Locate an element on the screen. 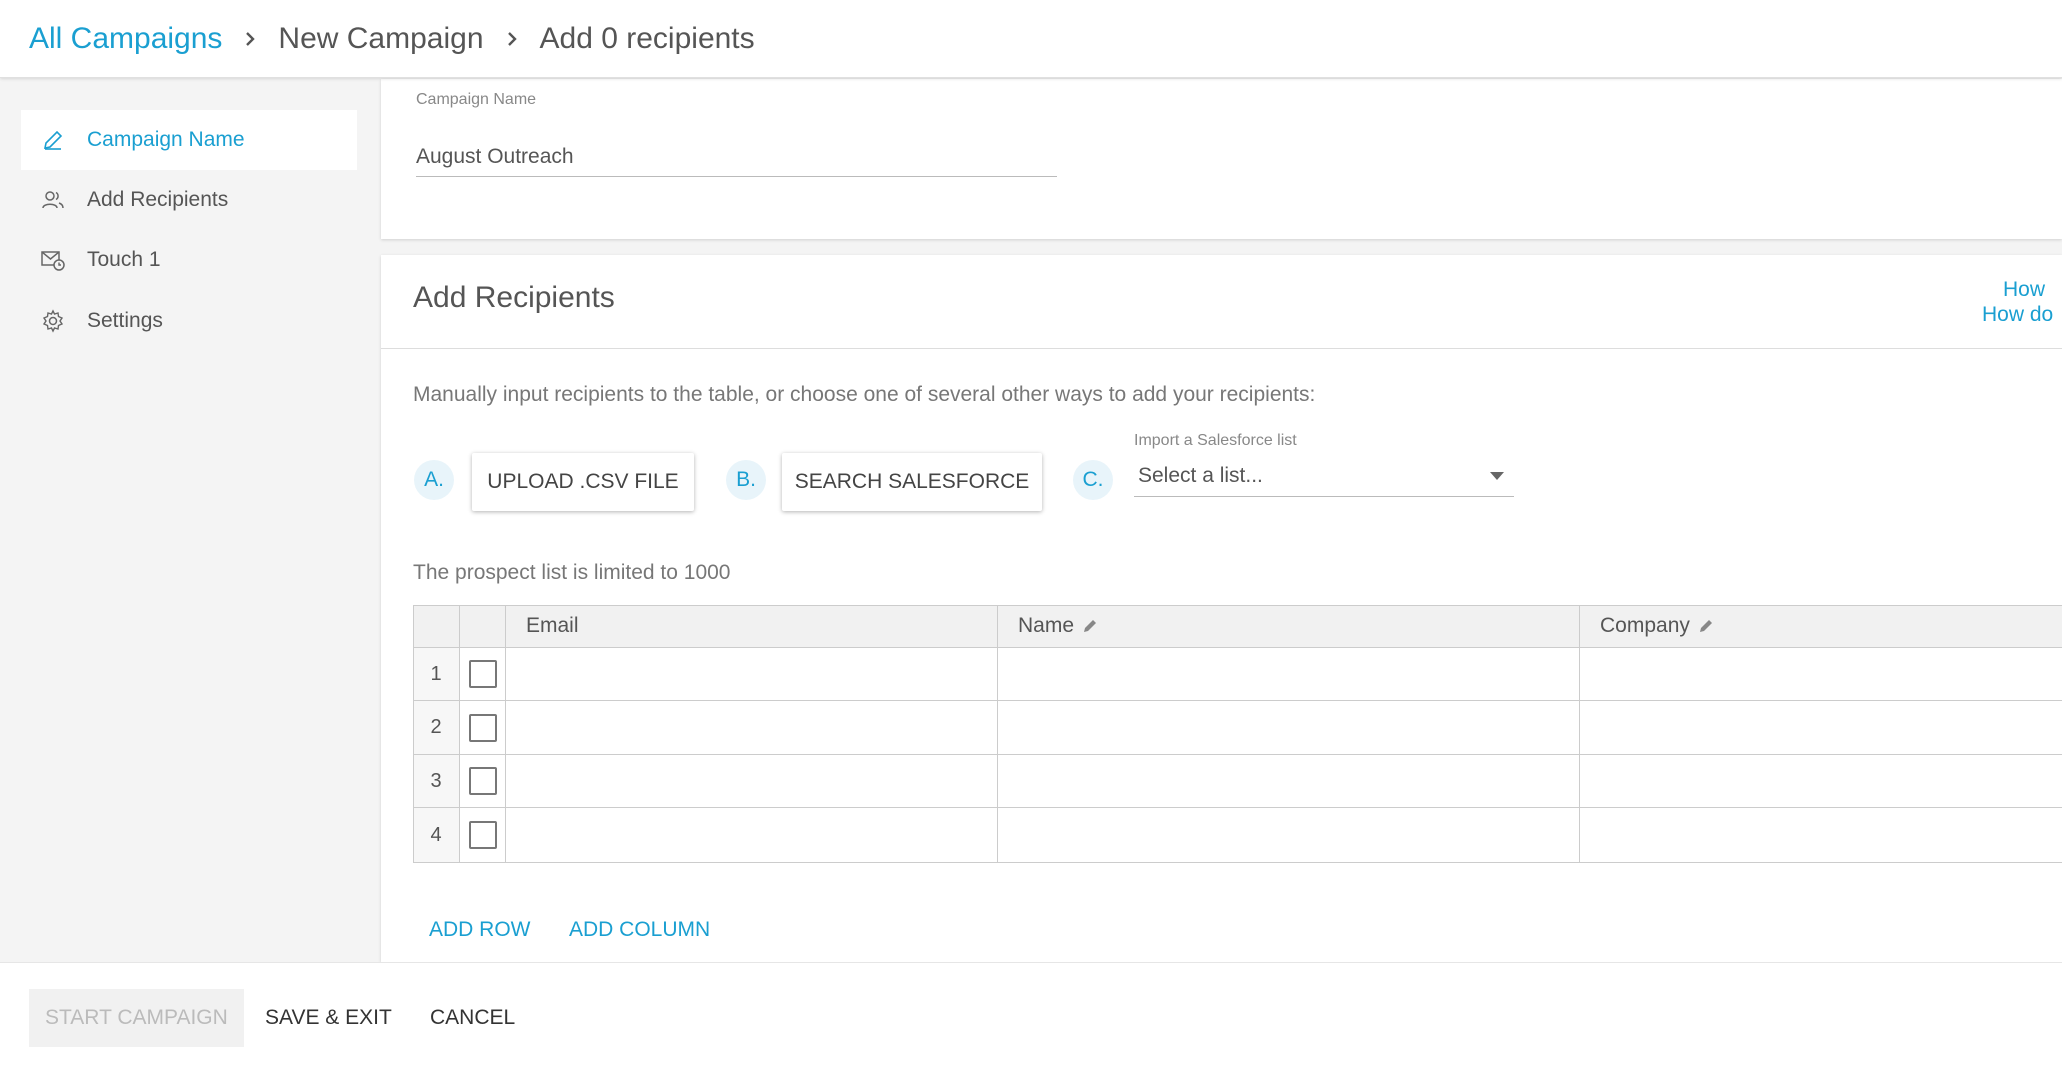 Image resolution: width=2062 pixels, height=1072 pixels. sidebar-item-add-recipients: Add Recipients is located at coordinates (189, 200).